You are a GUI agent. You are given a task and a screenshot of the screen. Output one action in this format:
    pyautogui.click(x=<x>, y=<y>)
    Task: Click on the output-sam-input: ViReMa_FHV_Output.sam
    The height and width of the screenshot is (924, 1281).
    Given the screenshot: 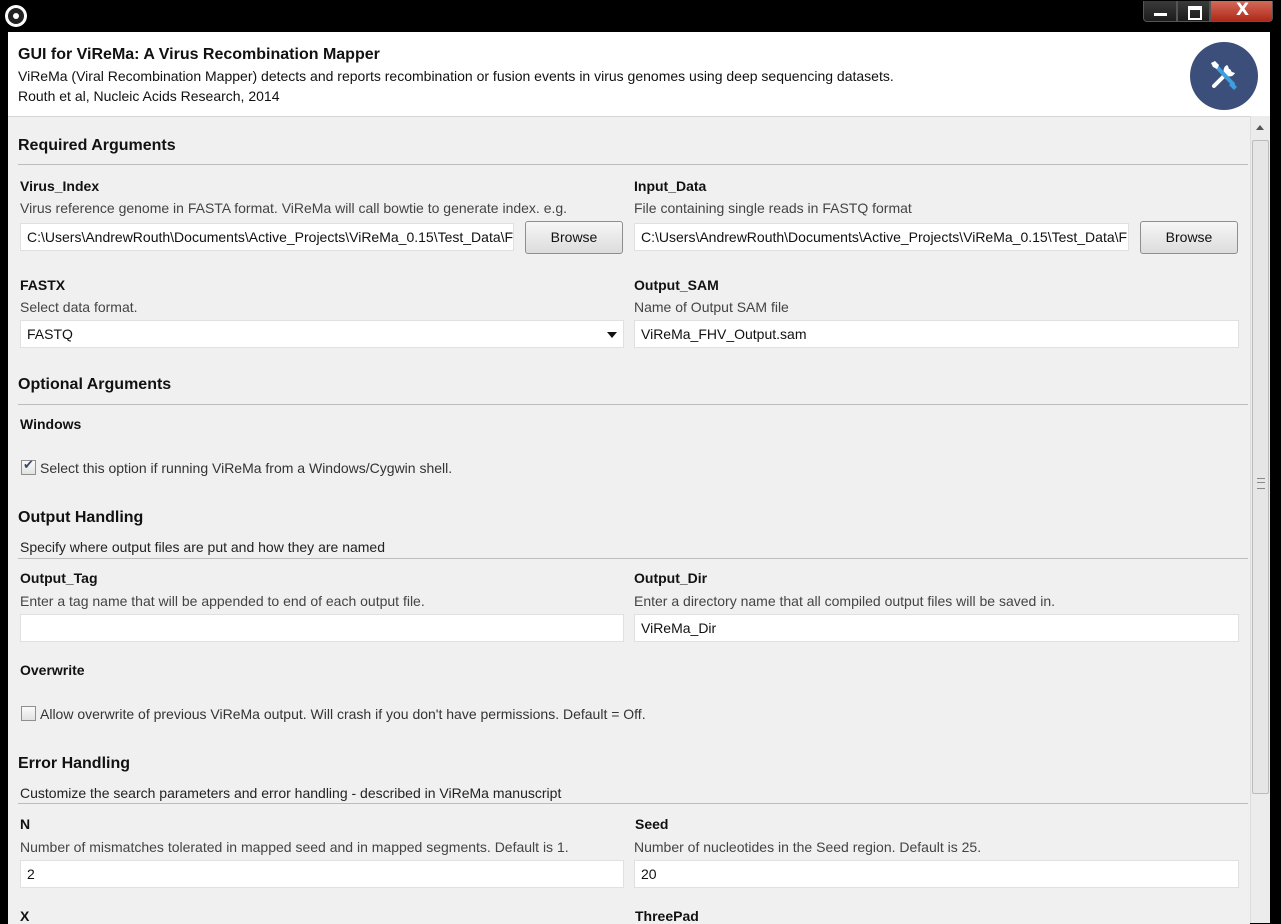 What is the action you would take?
    pyautogui.click(x=936, y=334)
    